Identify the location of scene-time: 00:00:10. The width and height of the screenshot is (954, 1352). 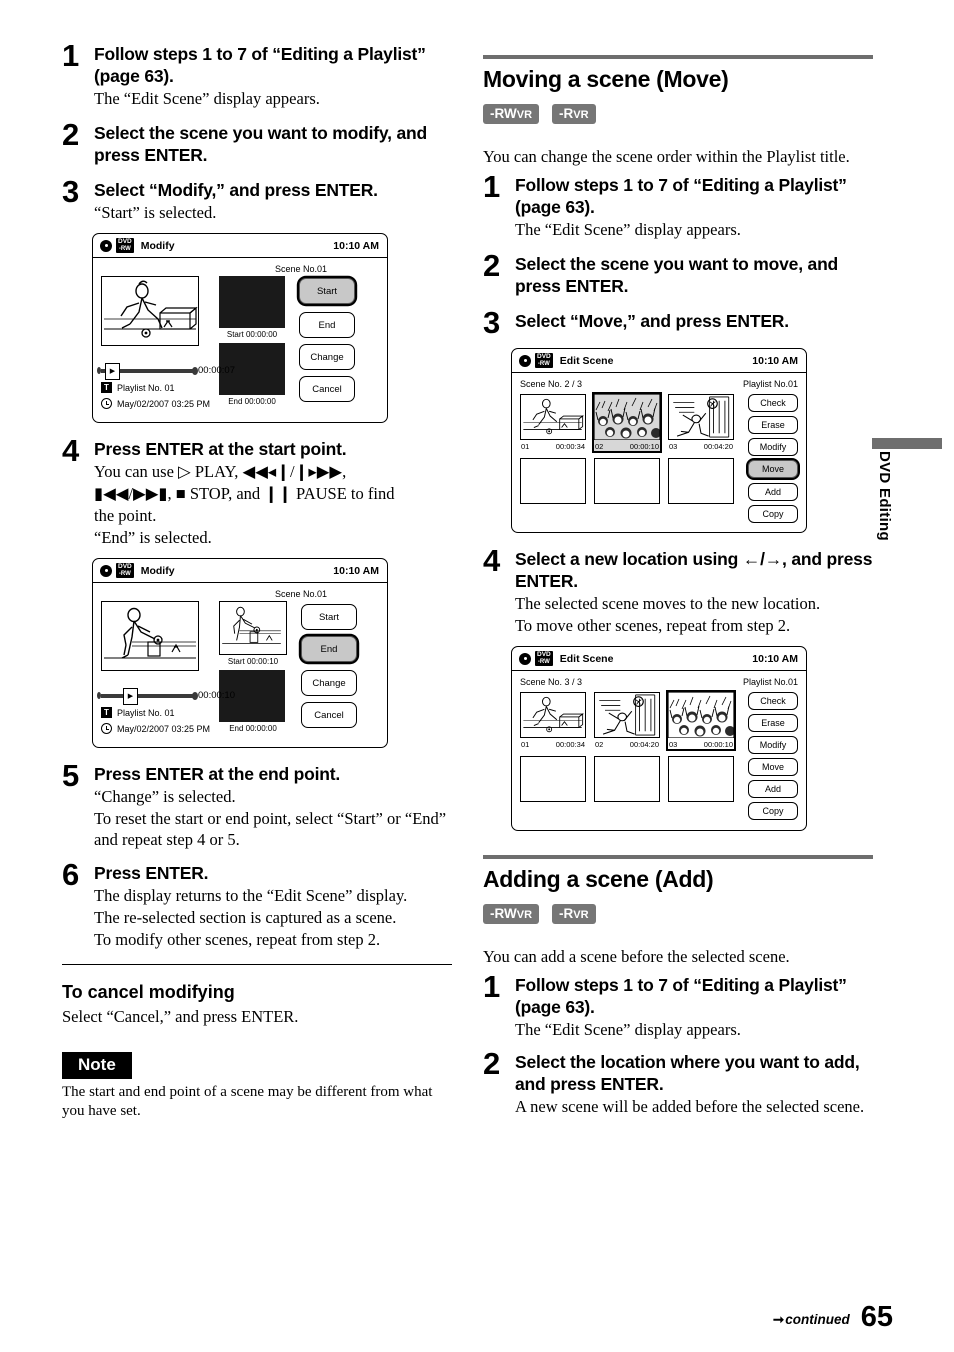
(718, 744).